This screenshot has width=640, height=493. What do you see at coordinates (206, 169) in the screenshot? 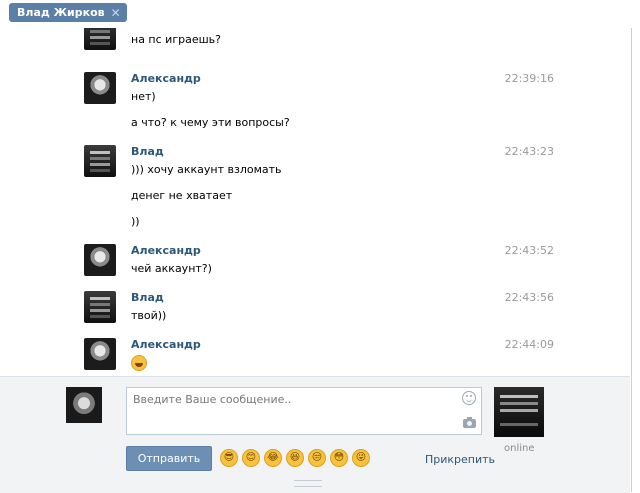
I see `message-text: ))) хочу аккаунт взломать` at bounding box center [206, 169].